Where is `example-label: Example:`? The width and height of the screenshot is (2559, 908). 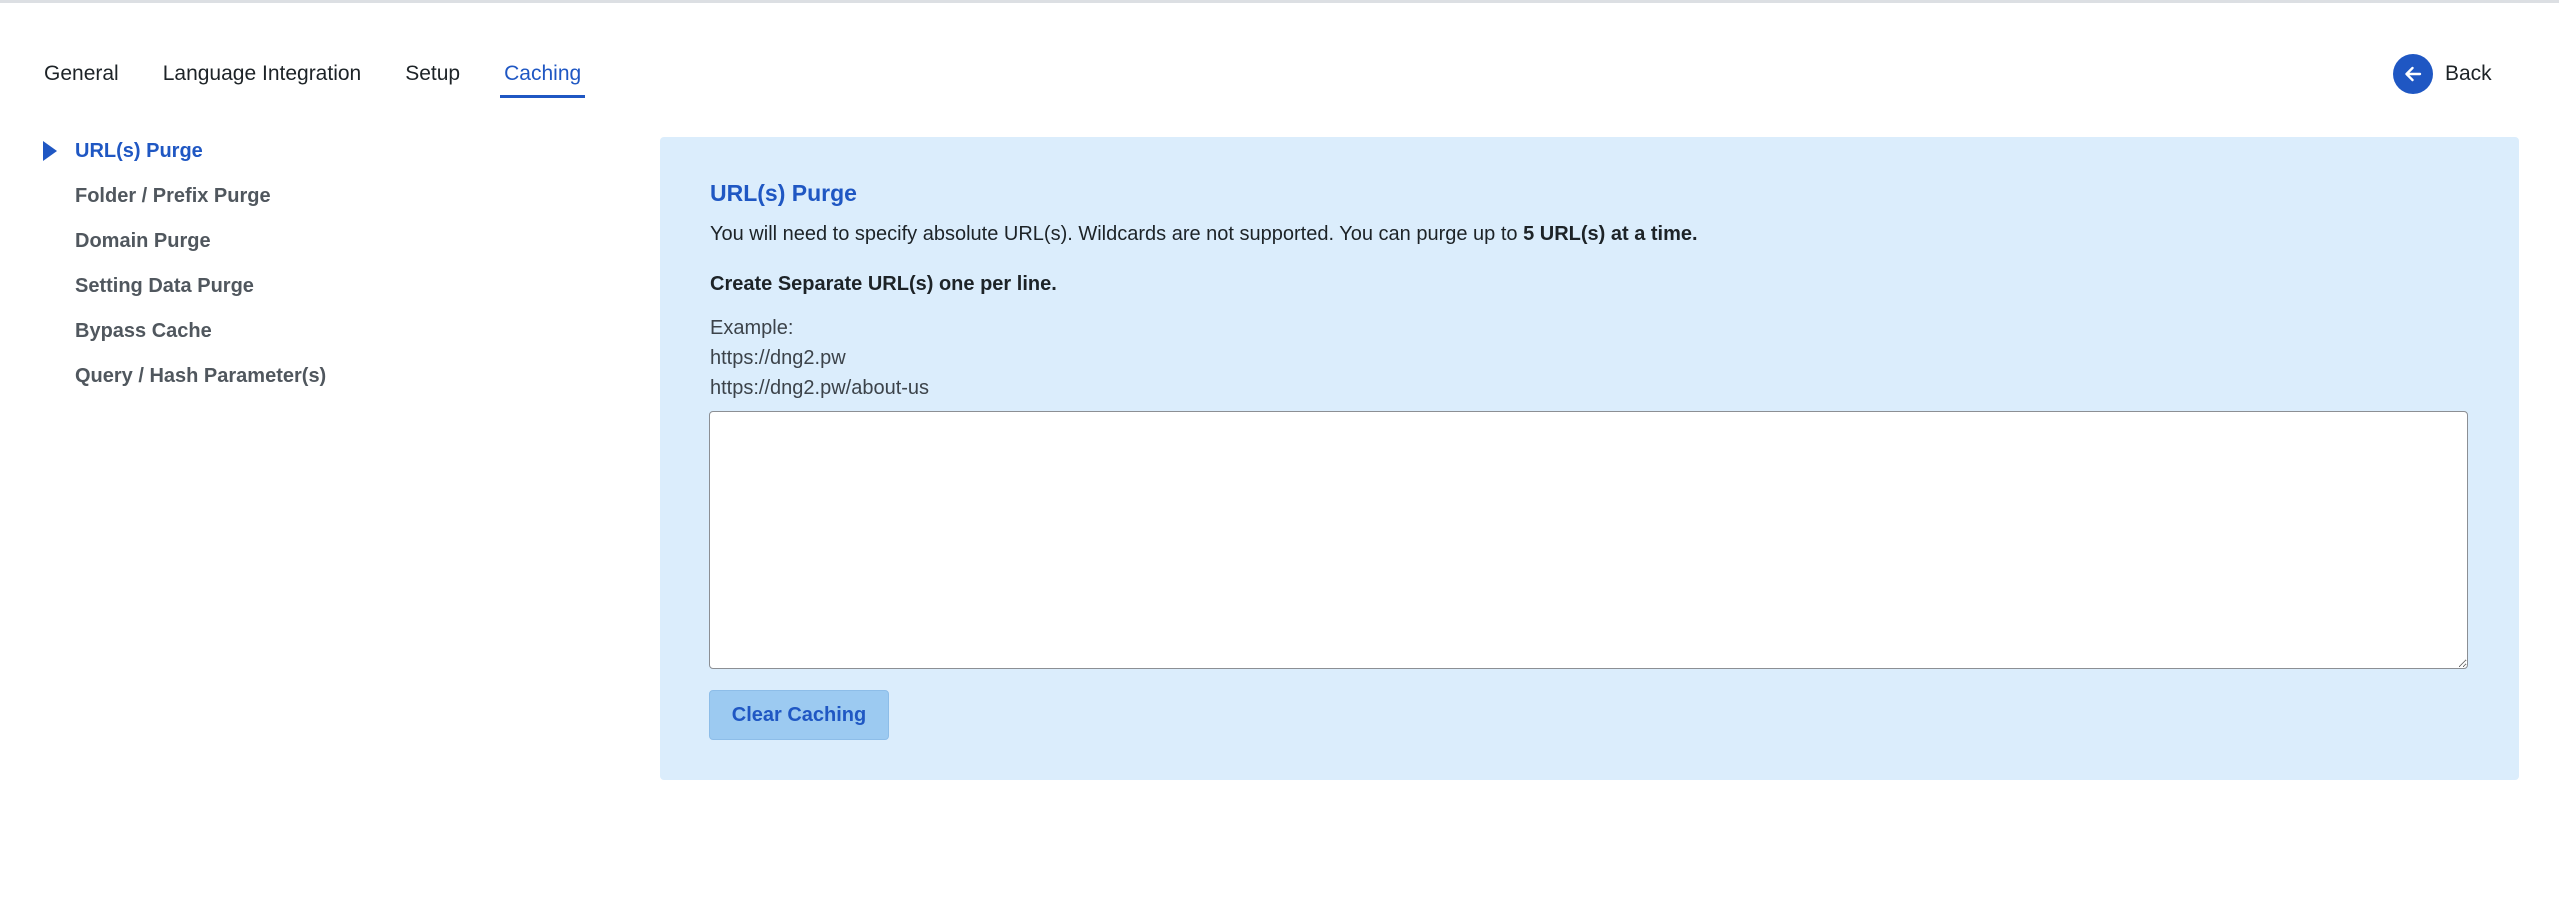 example-label: Example: is located at coordinates (752, 328).